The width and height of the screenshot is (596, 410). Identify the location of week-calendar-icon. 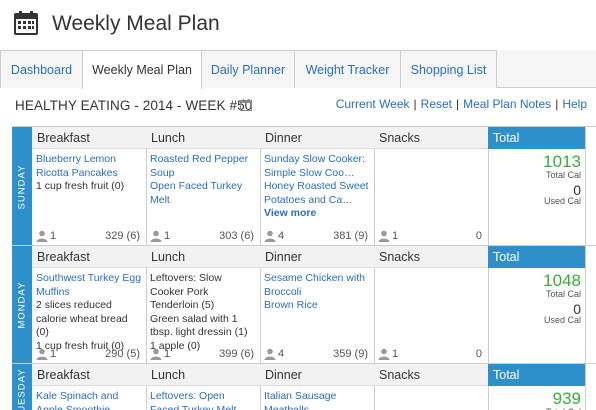
(246, 105).